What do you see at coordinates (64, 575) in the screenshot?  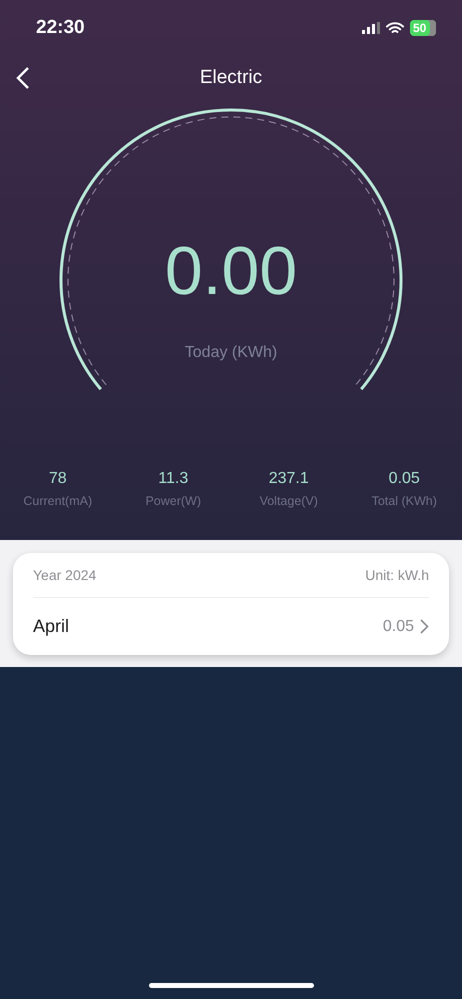 I see `year-label: Year 2024` at bounding box center [64, 575].